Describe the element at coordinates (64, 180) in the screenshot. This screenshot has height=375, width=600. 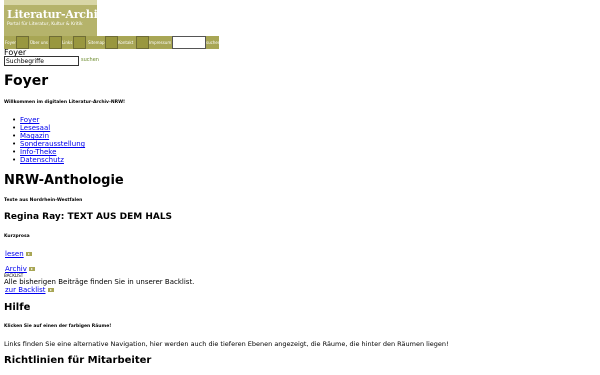
I see `anthology-heading: NRW-Anthologie` at that location.